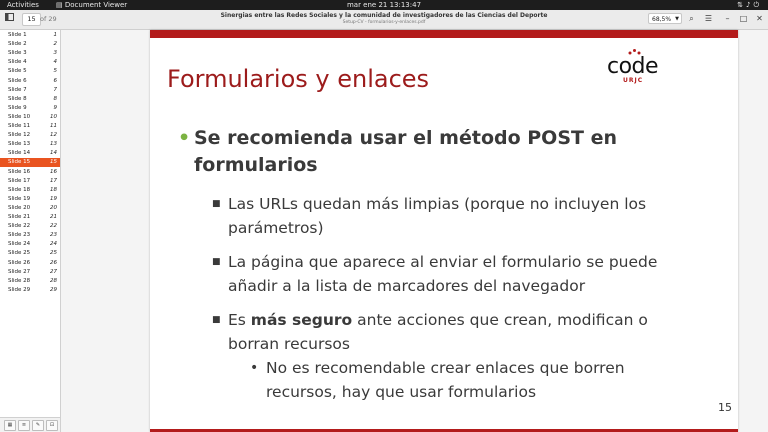 The width and height of the screenshot is (768, 432). I want to click on slide-item-label: Slide 18, so click(19, 189).